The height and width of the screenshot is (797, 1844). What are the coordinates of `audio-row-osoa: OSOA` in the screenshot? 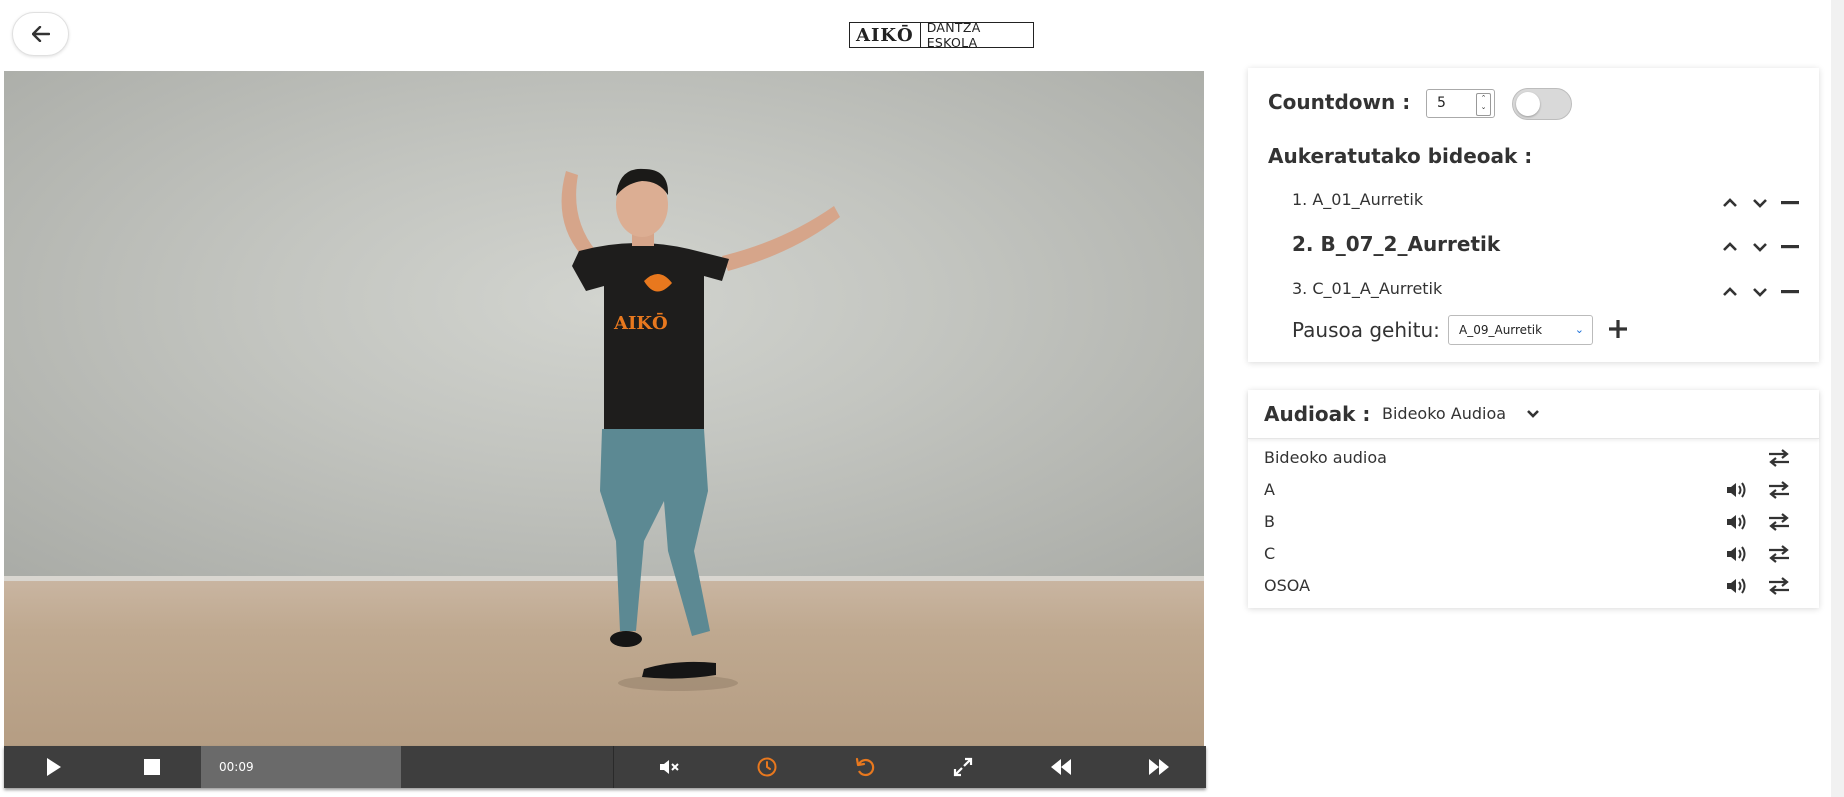 It's located at (1287, 585).